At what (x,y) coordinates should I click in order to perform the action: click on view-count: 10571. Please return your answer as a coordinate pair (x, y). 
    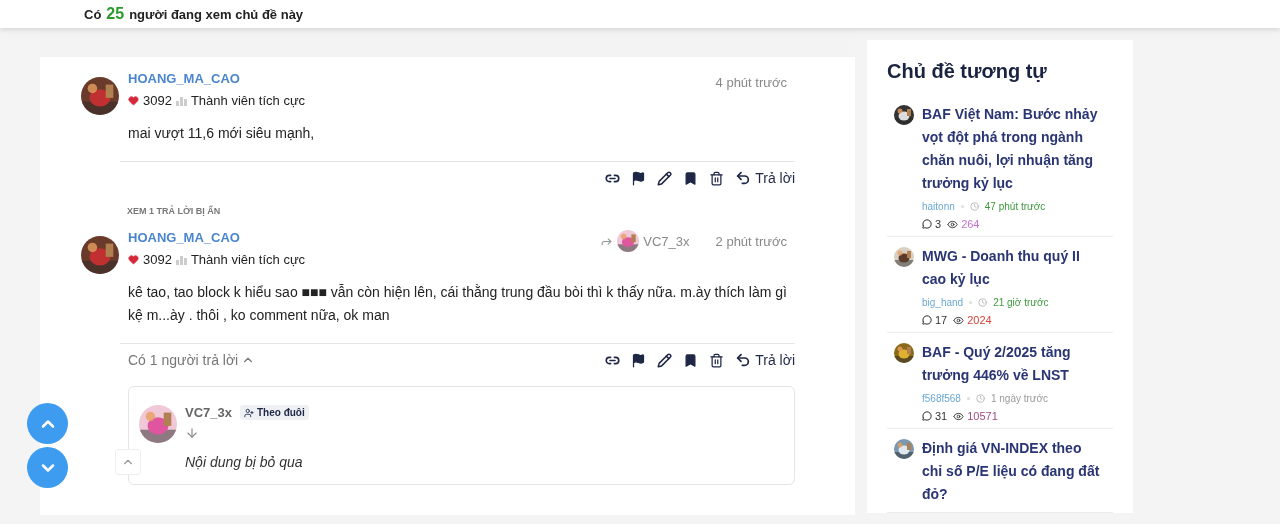
    Looking at the image, I should click on (982, 416).